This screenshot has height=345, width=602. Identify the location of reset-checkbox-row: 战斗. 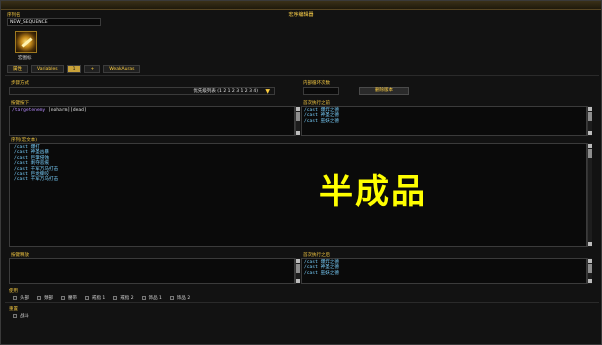
(25, 316).